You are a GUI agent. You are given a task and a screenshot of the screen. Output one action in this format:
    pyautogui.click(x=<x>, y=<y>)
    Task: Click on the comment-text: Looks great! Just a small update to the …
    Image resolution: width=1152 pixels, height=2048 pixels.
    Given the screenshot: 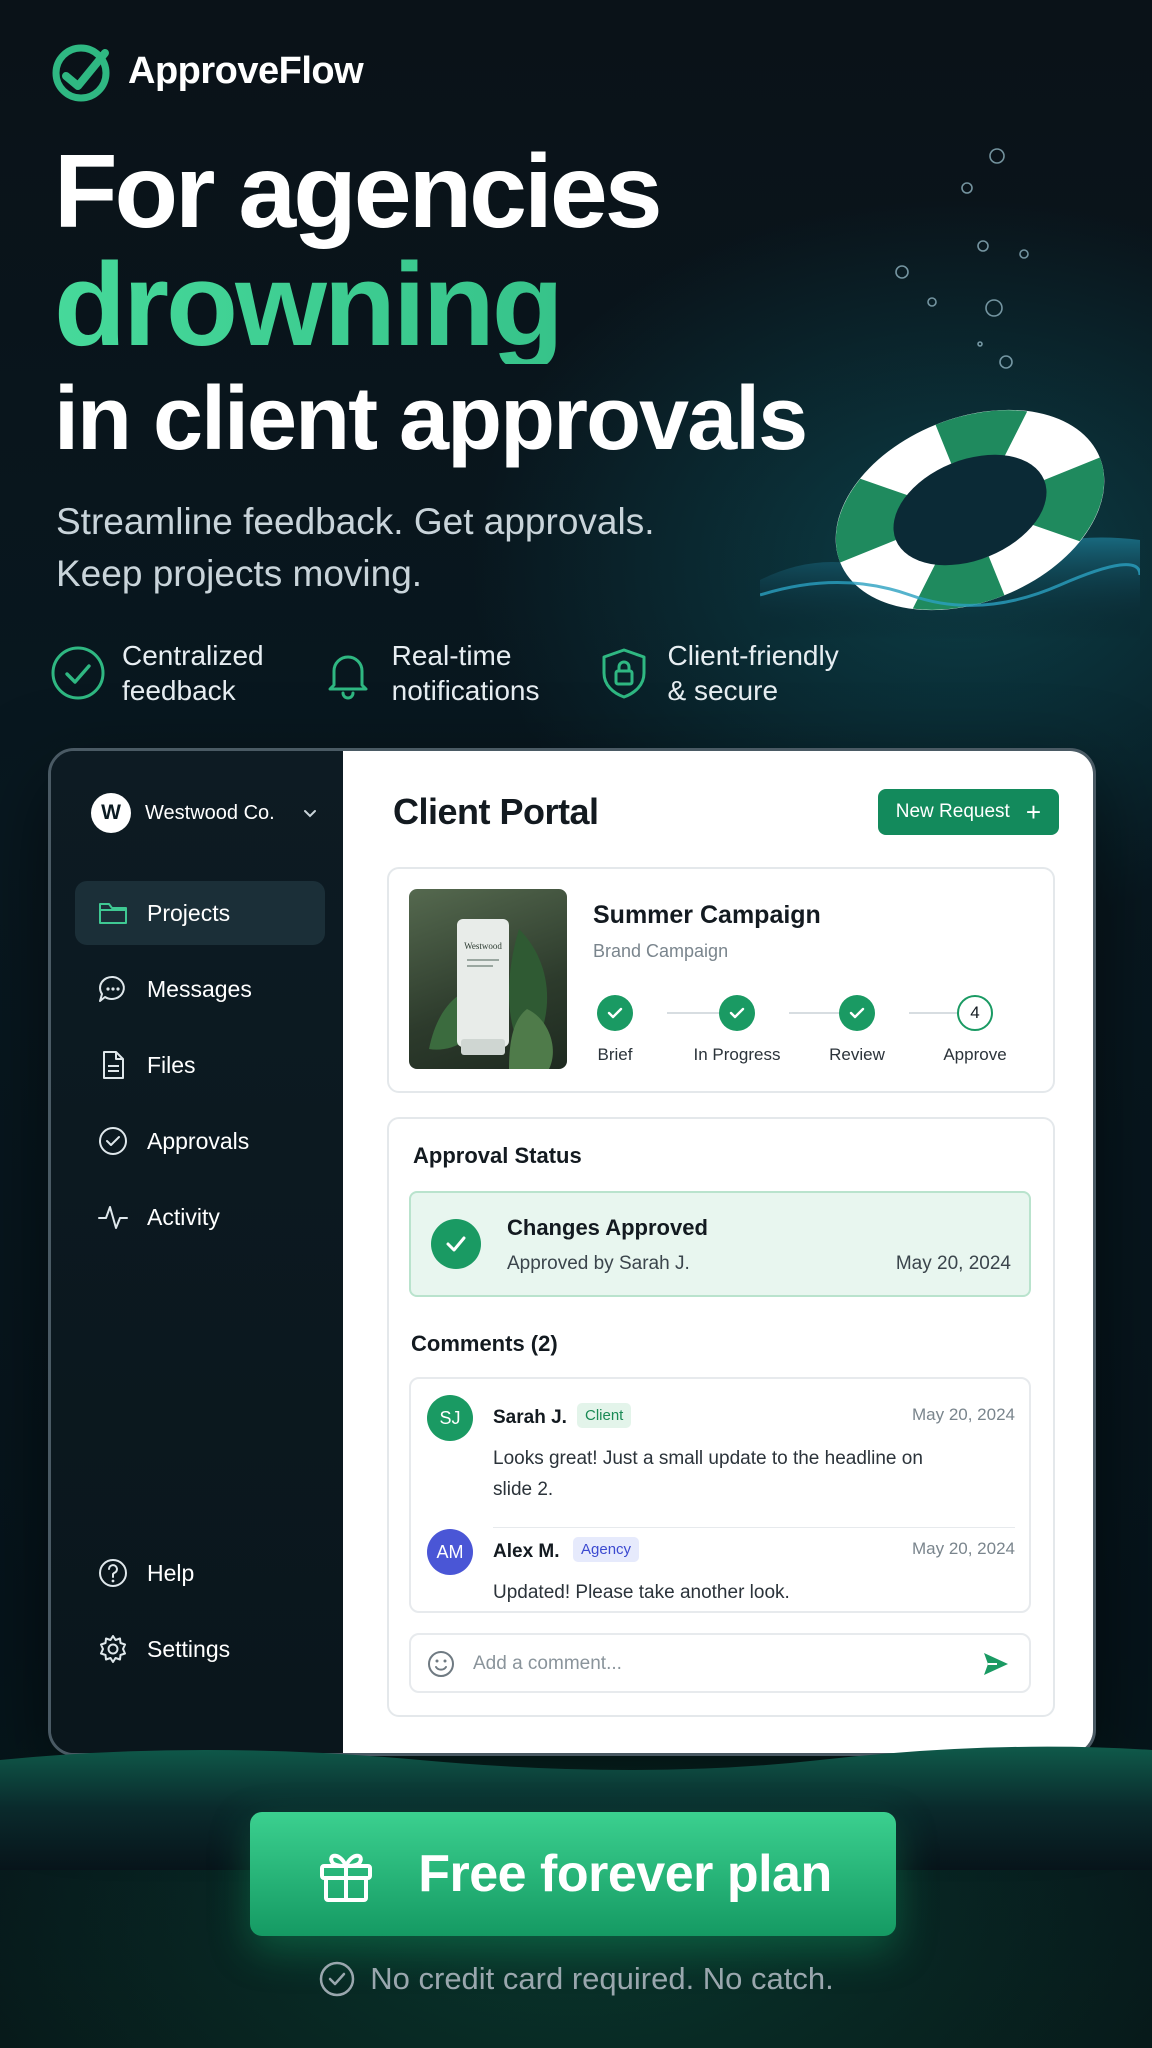 What is the action you would take?
    pyautogui.click(x=708, y=1474)
    